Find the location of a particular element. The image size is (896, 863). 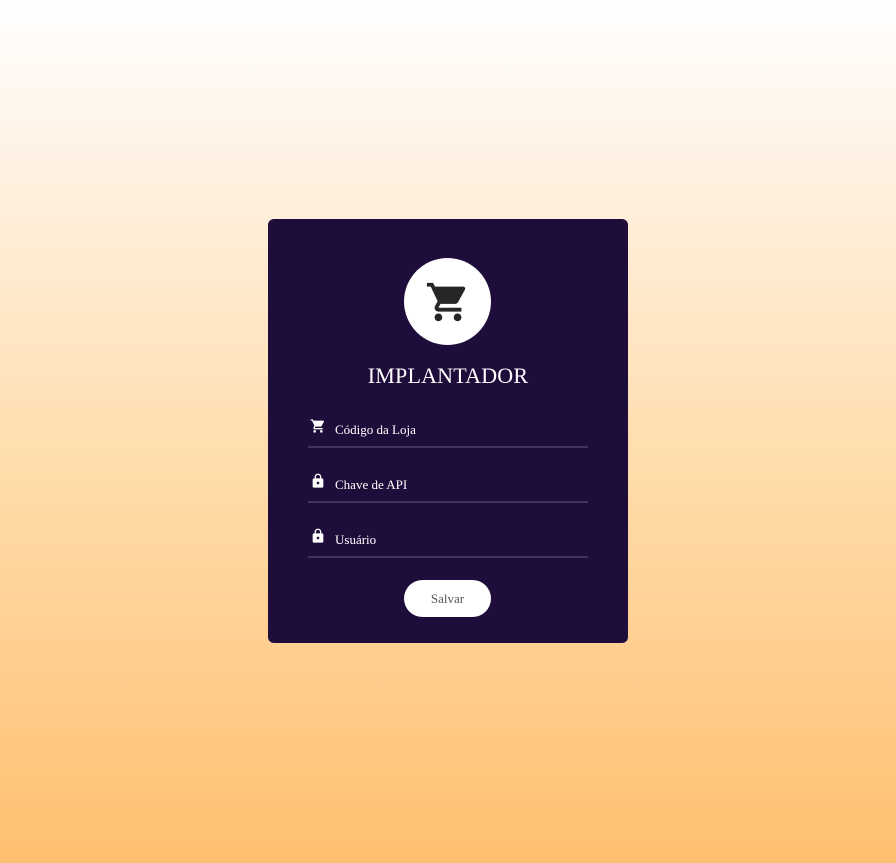

save-button: Salvar is located at coordinates (447, 598).